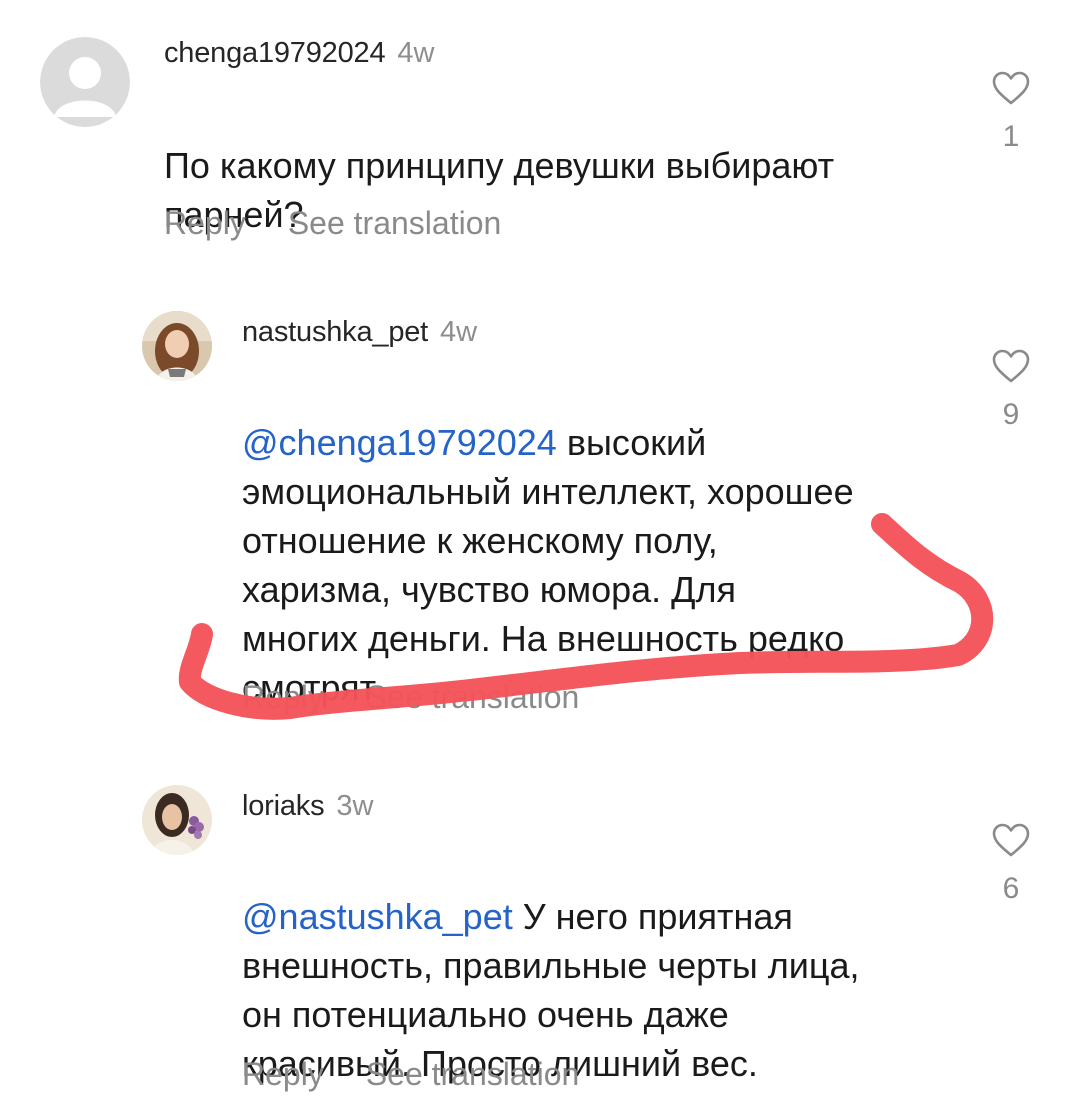  I want to click on timestamp: 3w, so click(355, 806).